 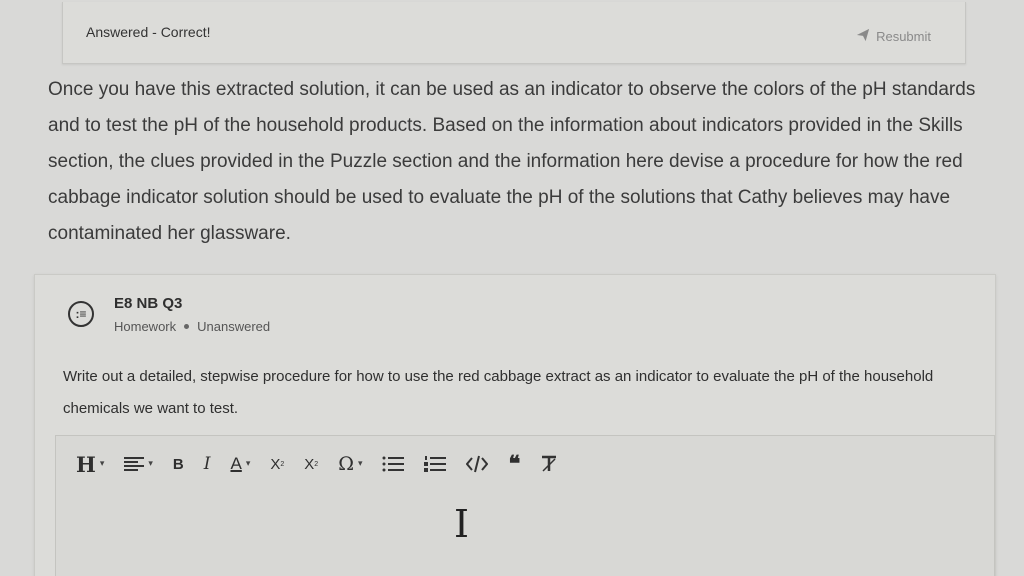 I want to click on align-dropdown: ▾, so click(x=138, y=464).